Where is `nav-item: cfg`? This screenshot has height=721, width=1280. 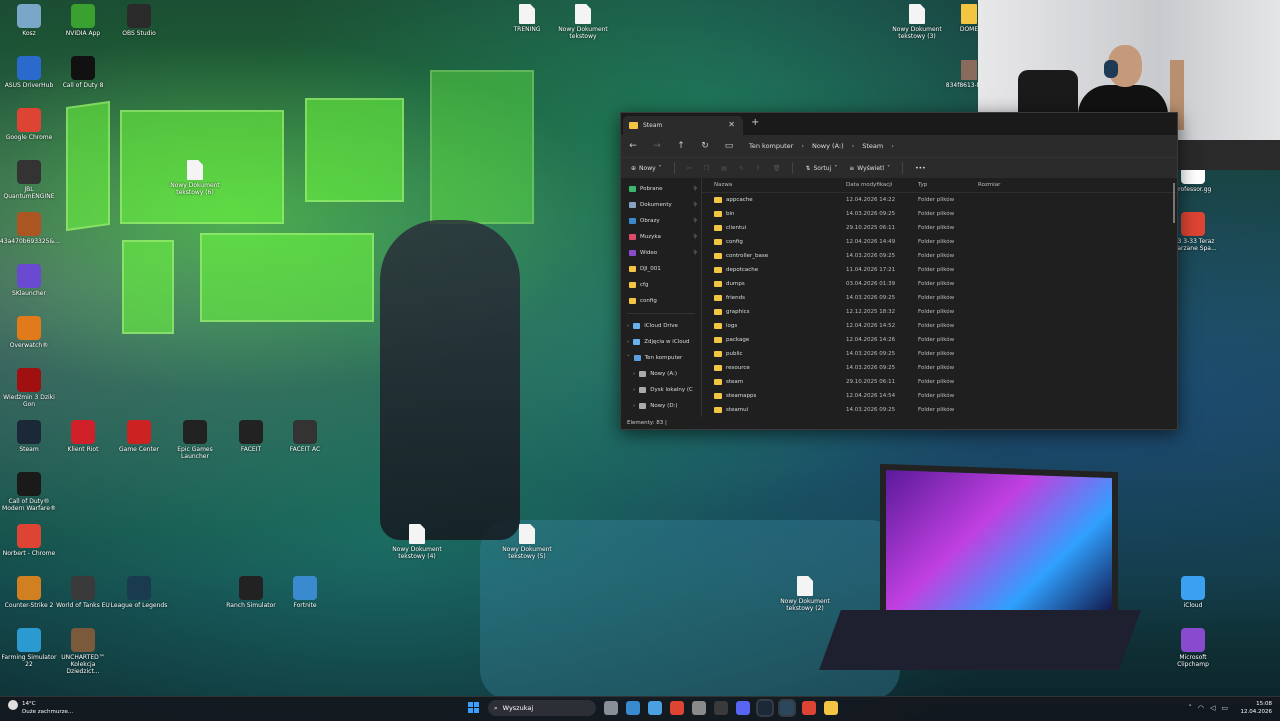 nav-item: cfg is located at coordinates (661, 285).